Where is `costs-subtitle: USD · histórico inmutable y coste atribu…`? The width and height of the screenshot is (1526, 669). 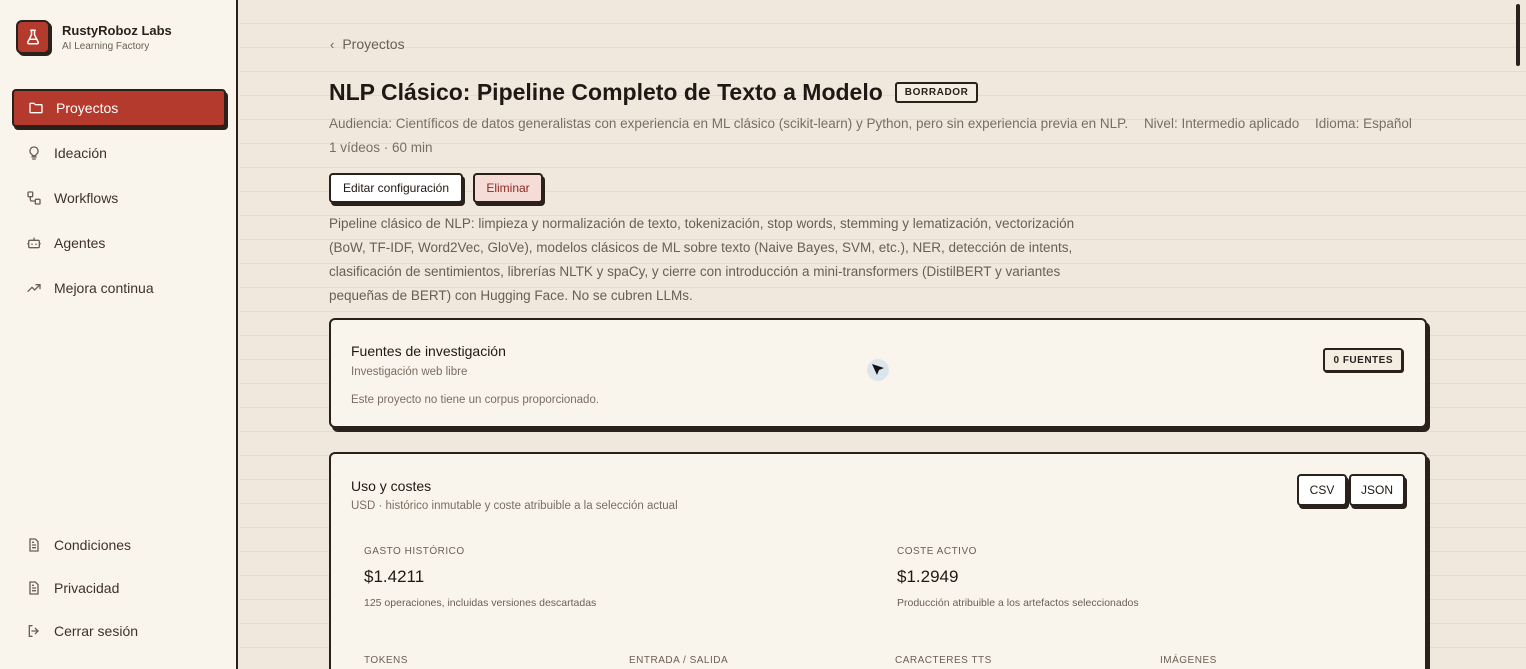 costs-subtitle: USD · histórico inmutable y coste atribu… is located at coordinates (514, 506).